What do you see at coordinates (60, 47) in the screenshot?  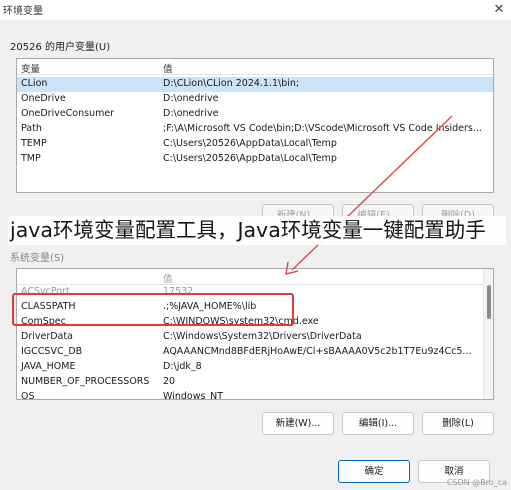 I see `user-variables-label: 20526 的用户变量(U)` at bounding box center [60, 47].